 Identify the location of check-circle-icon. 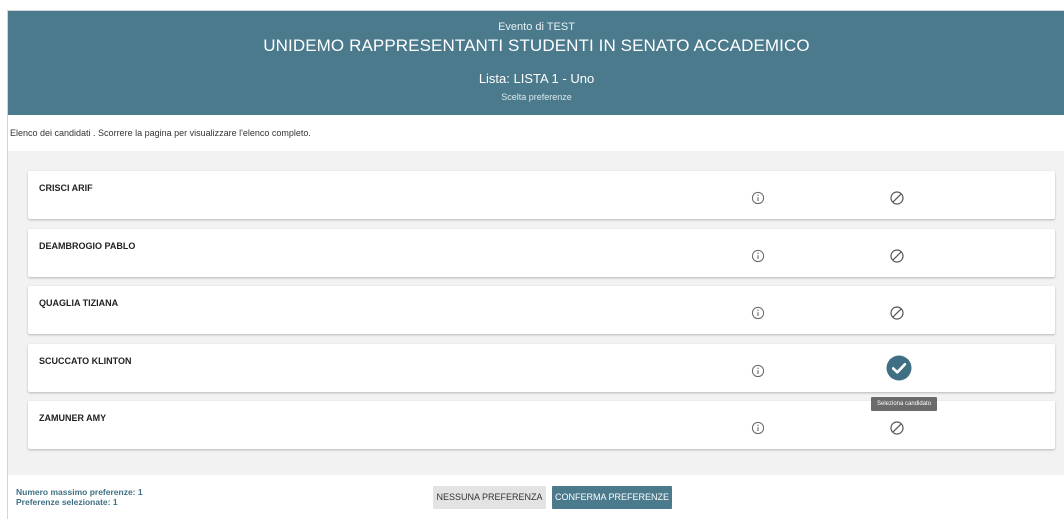
(899, 368).